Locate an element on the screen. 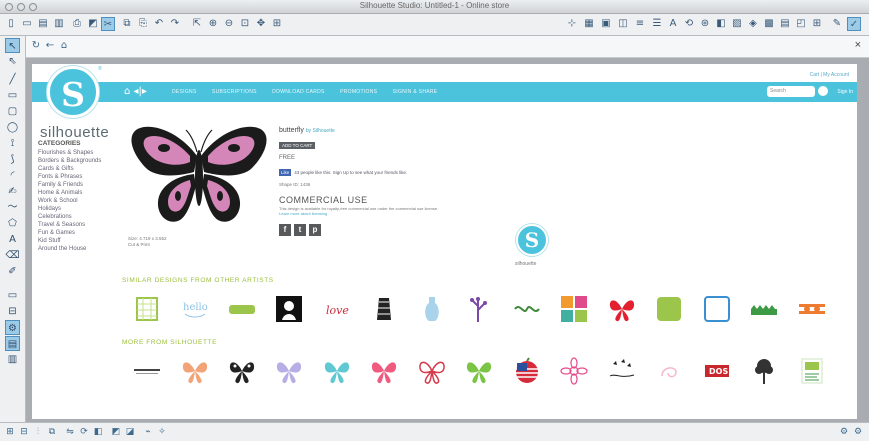 Image resolution: width=869 pixels, height=441 pixels. settings-icon: ⚙ is located at coordinates (844, 432).